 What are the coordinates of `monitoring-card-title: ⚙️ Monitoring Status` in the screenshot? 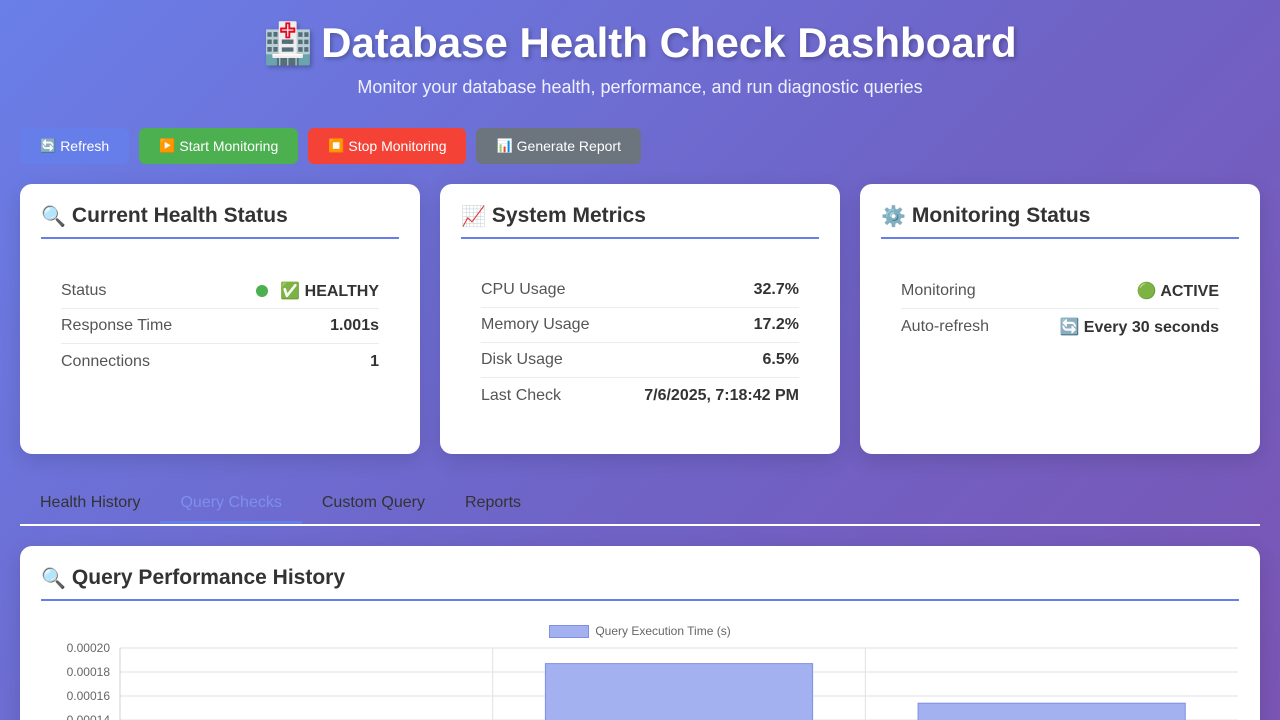 It's located at (1060, 220).